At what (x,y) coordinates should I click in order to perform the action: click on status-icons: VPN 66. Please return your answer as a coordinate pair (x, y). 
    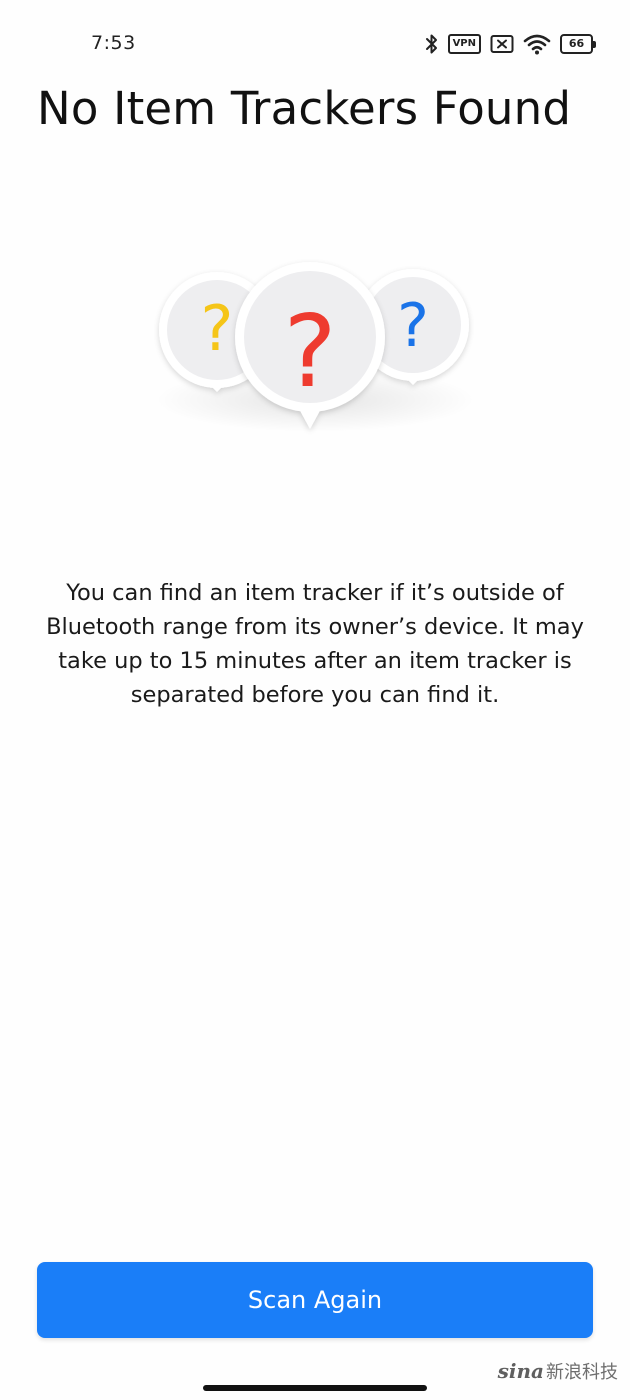
    Looking at the image, I should click on (510, 44).